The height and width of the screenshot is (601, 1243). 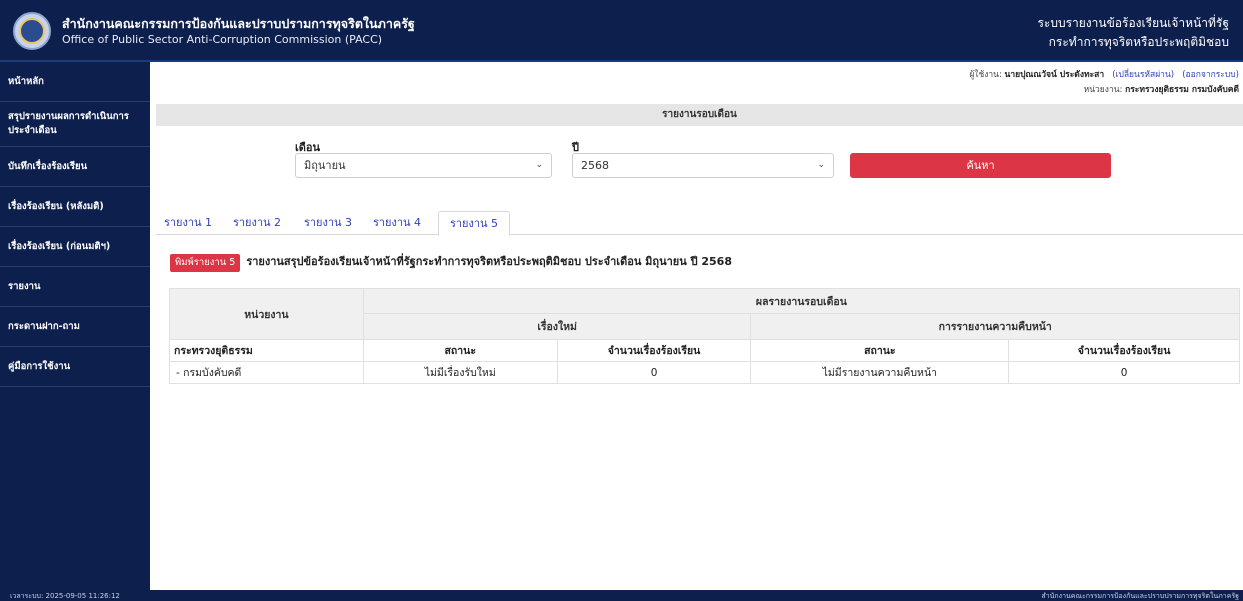 I want to click on tab-report-5: รายงาน 5, so click(x=474, y=223).